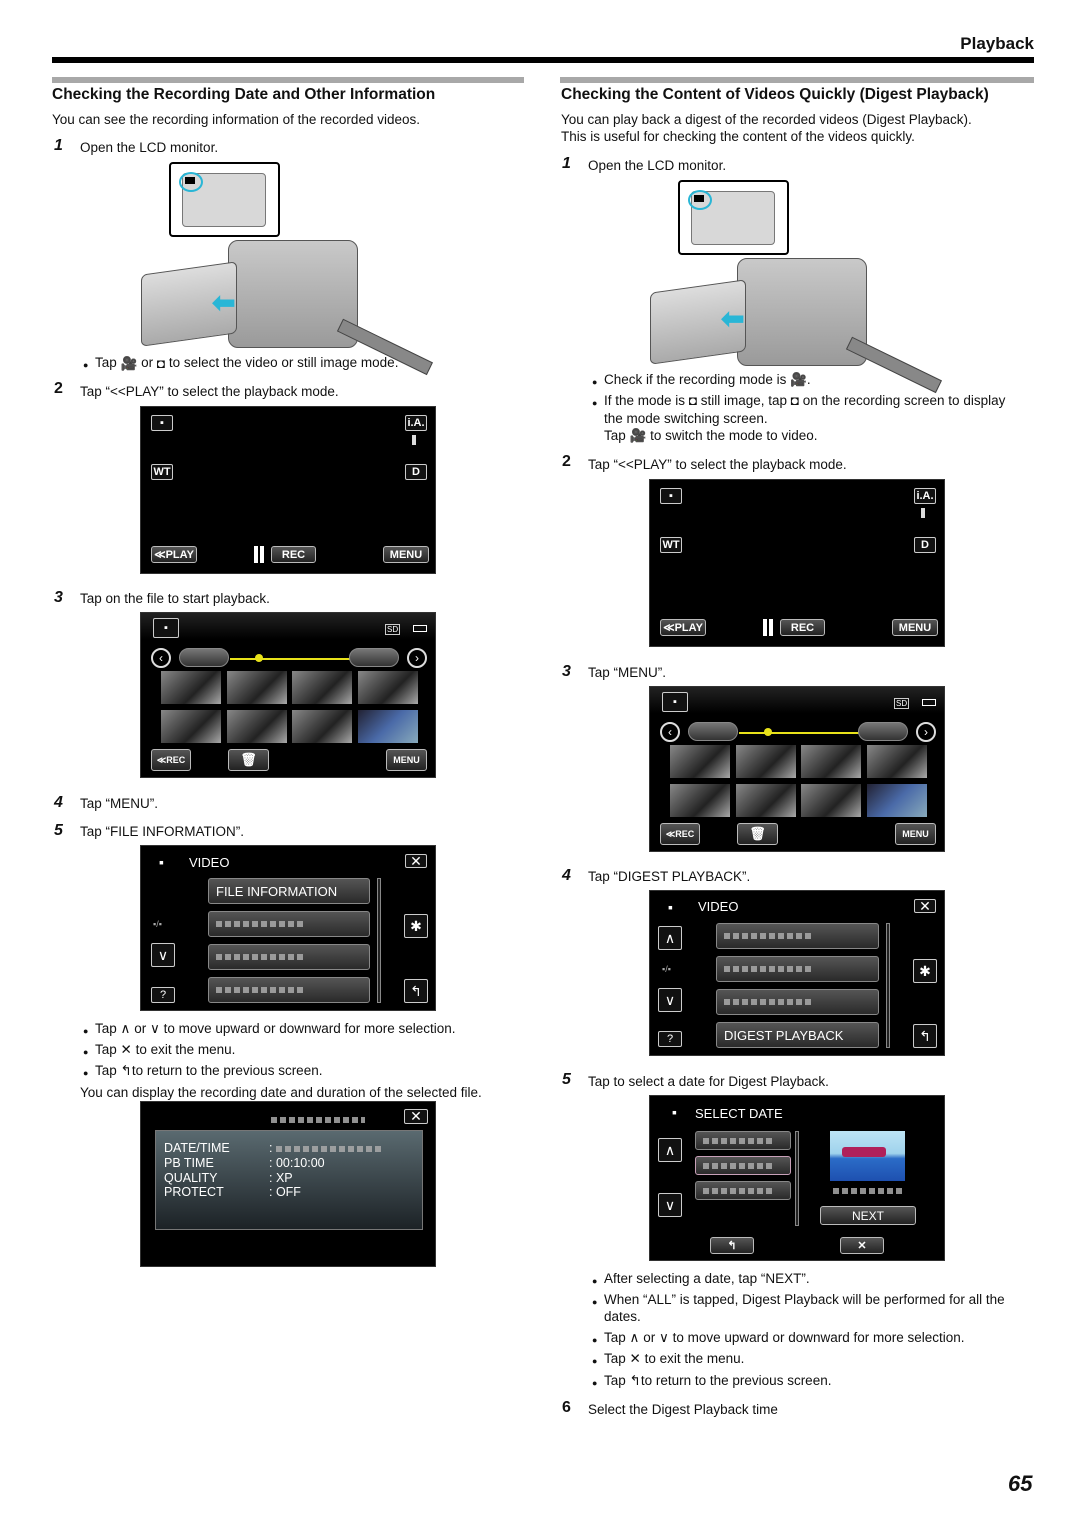 Image resolution: width=1080 pixels, height=1527 pixels. I want to click on menu-item-file-information: FILE INFORMATION, so click(289, 891).